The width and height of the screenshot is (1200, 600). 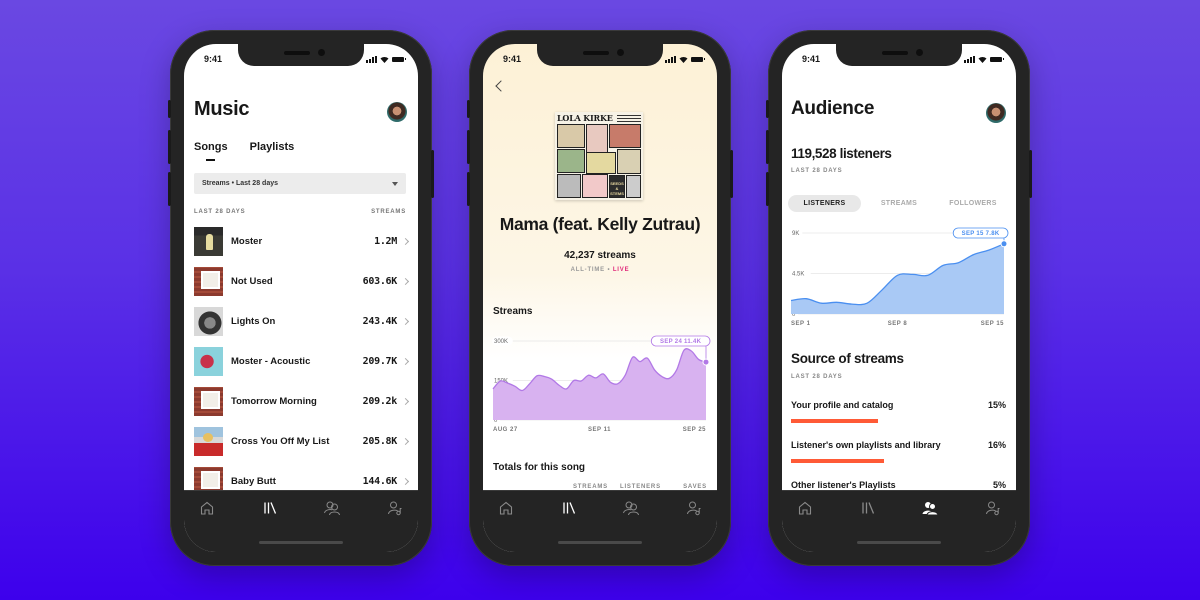 I want to click on y-tick-label: 300K, so click(x=501, y=342).